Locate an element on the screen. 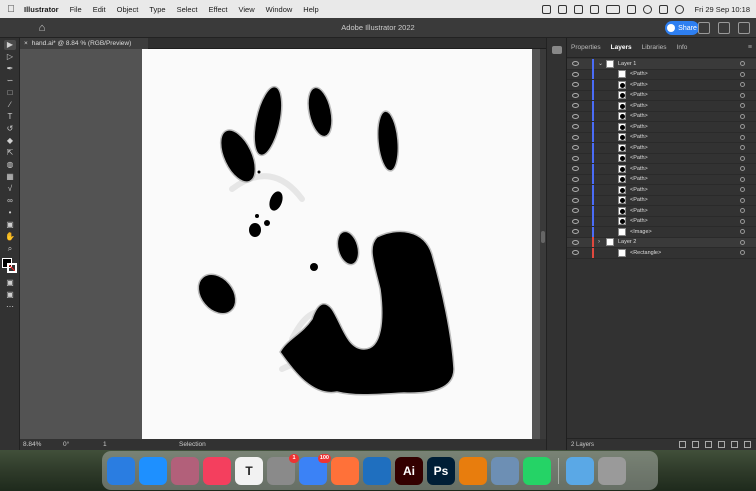  tab-layers: Layers is located at coordinates (621, 47).